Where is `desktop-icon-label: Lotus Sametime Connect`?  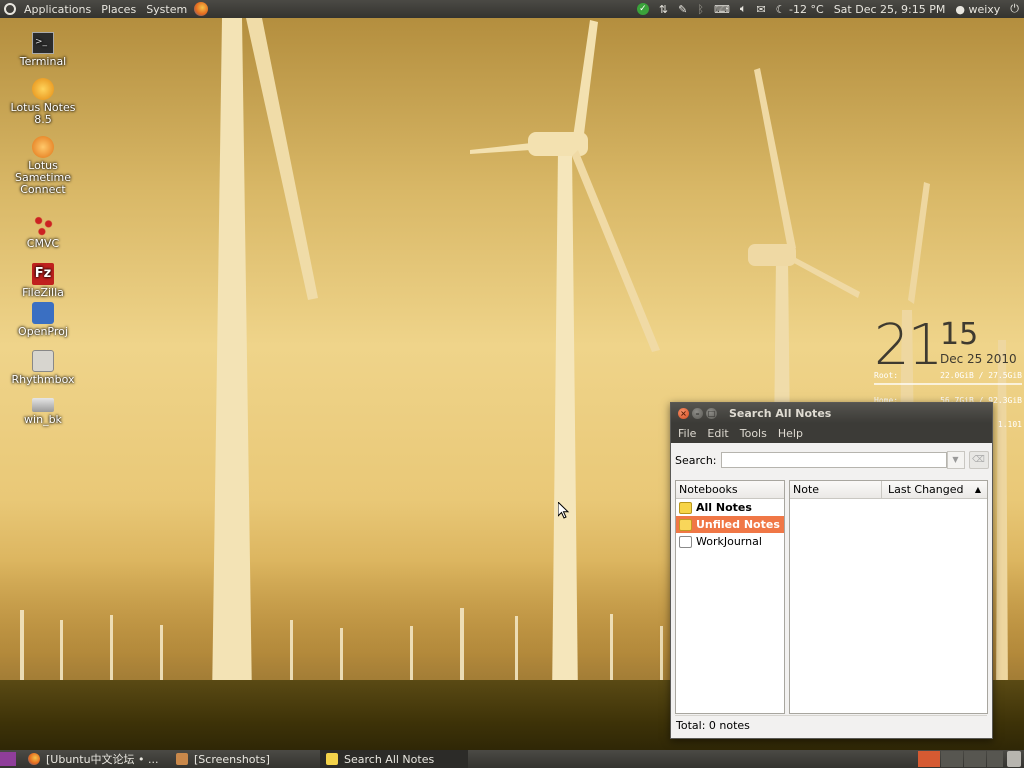
desktop-icon-label: Lotus Sametime Connect is located at coordinates (43, 177).